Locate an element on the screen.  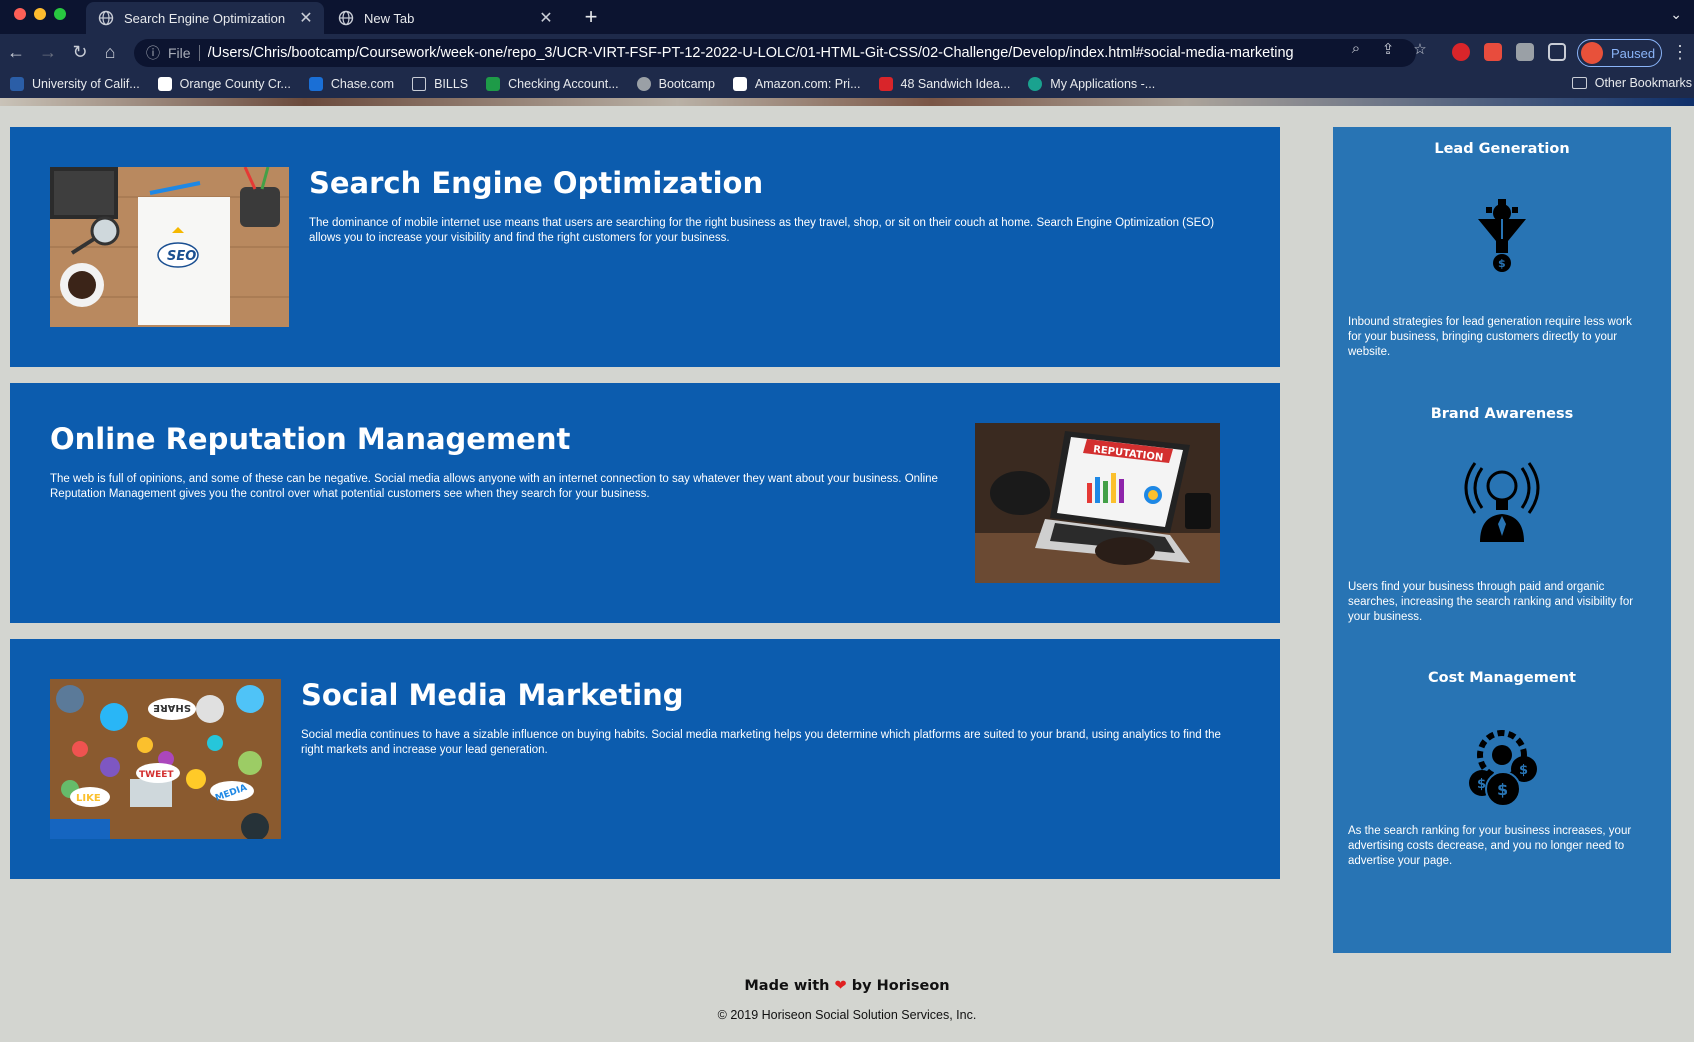
avatar is located at coordinates (1592, 53).